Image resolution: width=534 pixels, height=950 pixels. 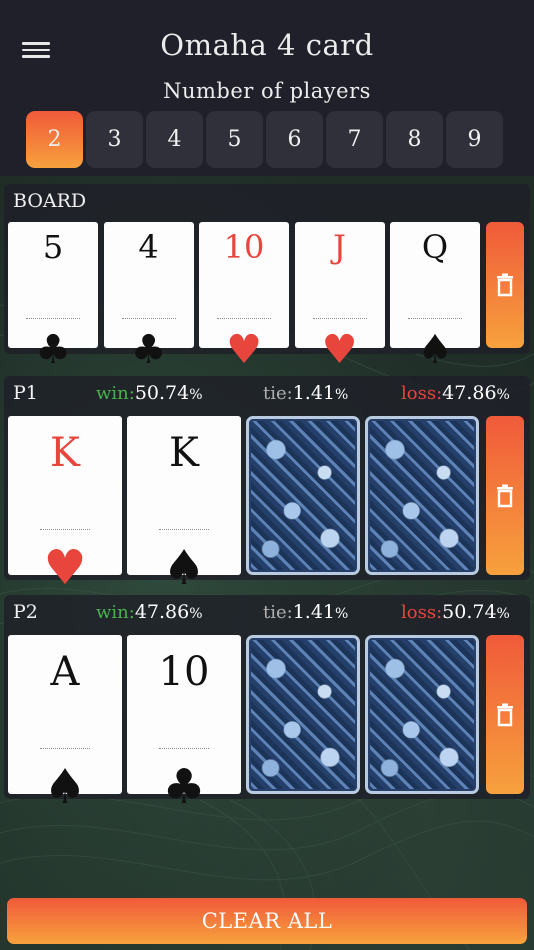 I want to click on loss-stat-value: 50.74, so click(x=469, y=612).